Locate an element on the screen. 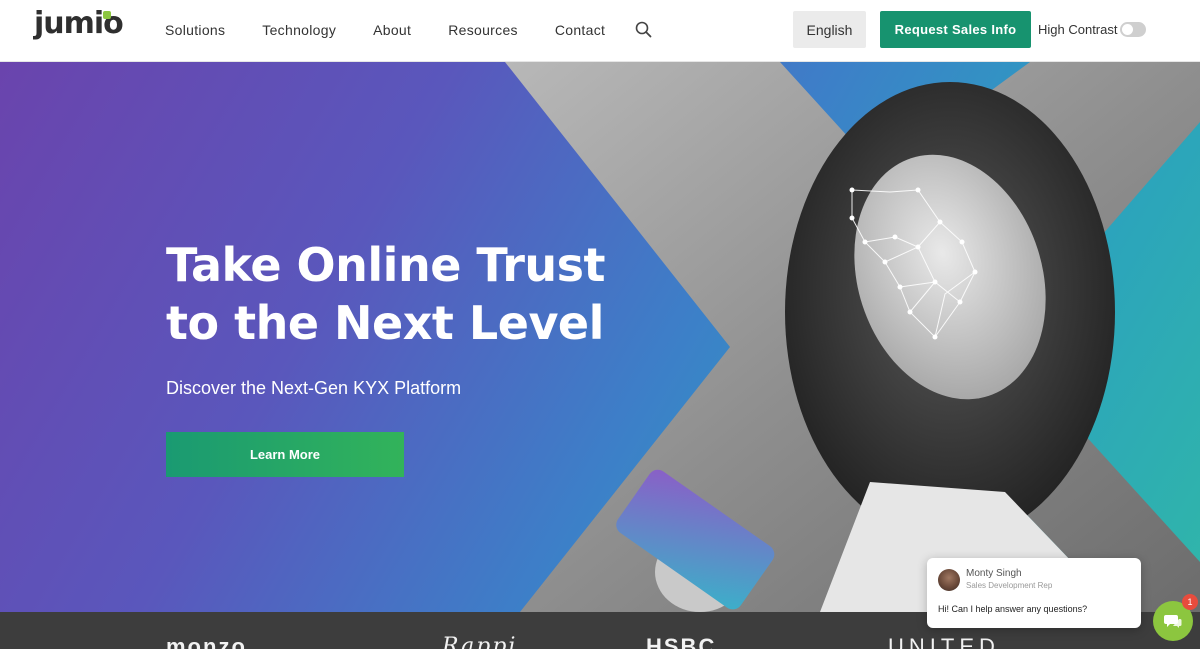 This screenshot has width=1200, height=649. hero-title-line-1: Take Online Trust is located at coordinates (386, 265).